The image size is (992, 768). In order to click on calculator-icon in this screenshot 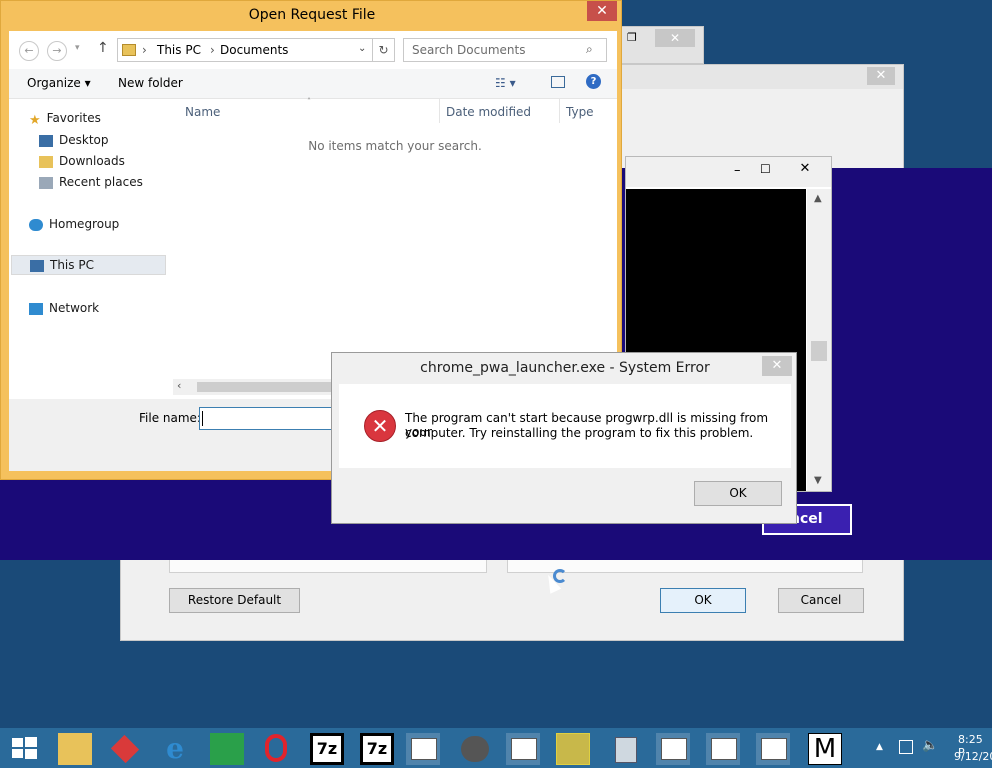, I will do `click(625, 749)`.